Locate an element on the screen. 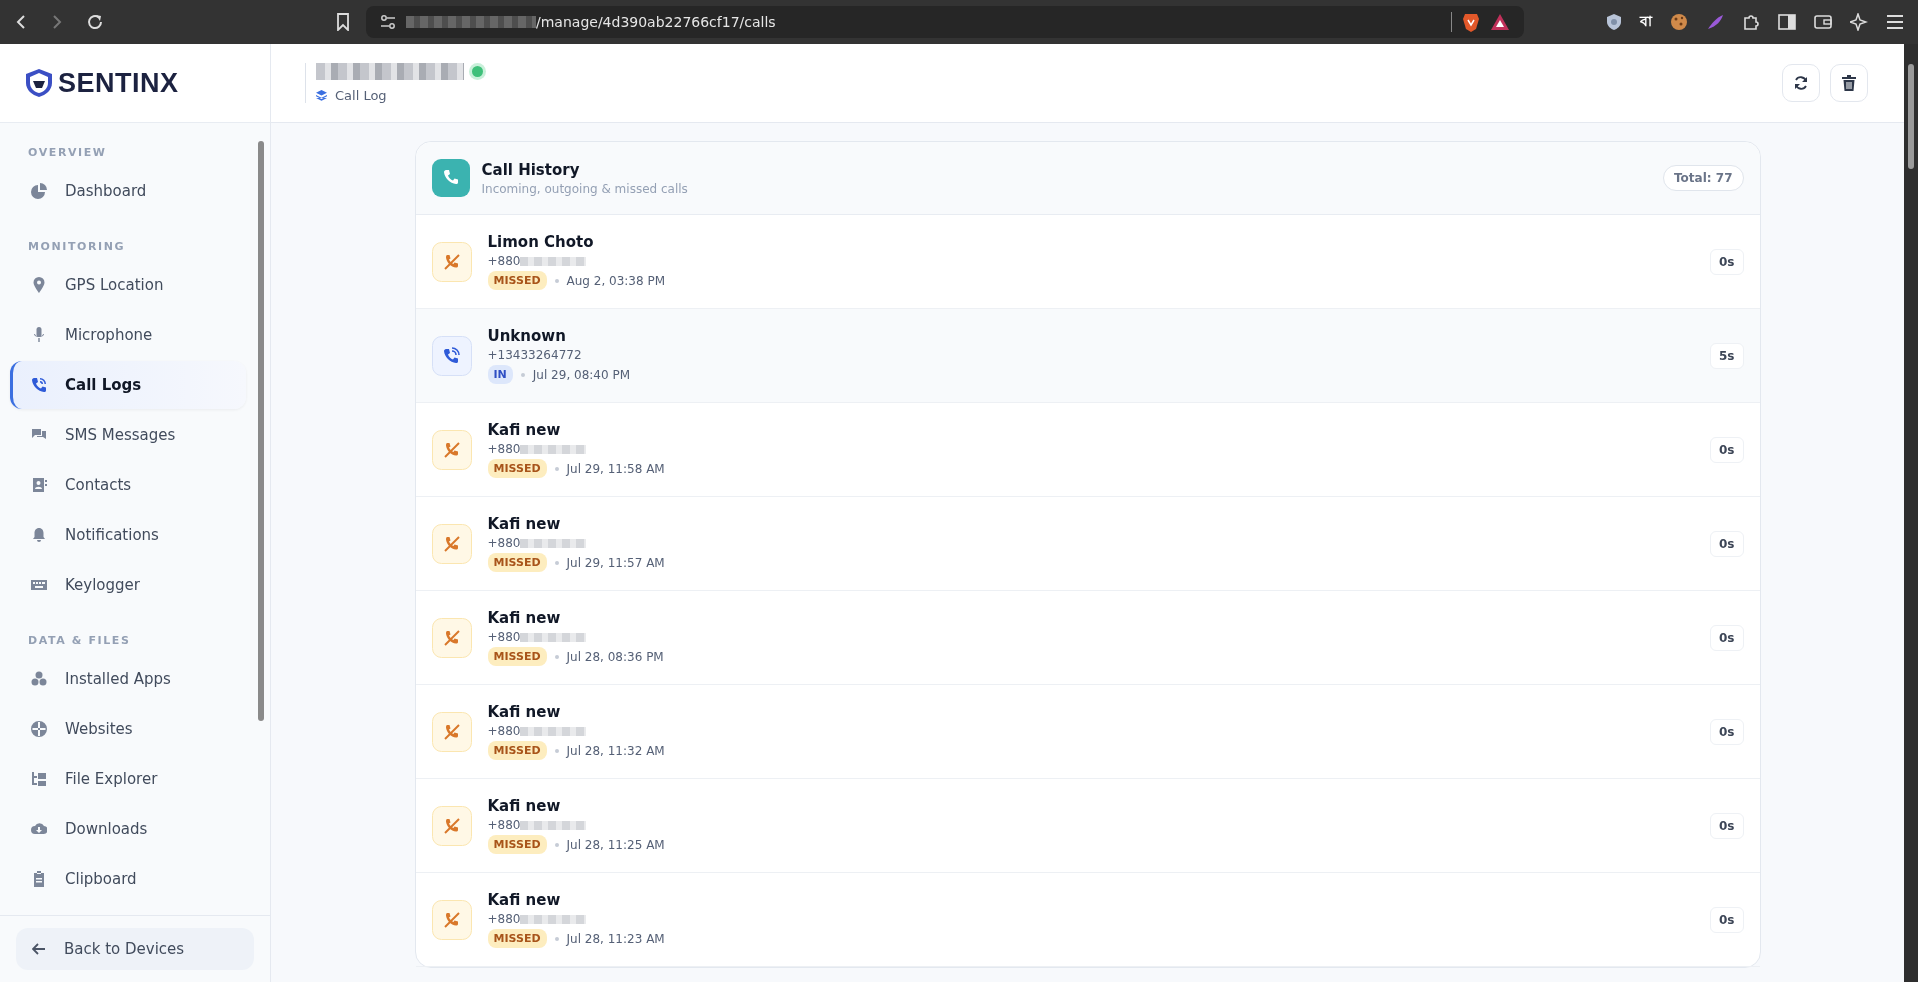  sidebar-item: Microphone is located at coordinates (128, 335).